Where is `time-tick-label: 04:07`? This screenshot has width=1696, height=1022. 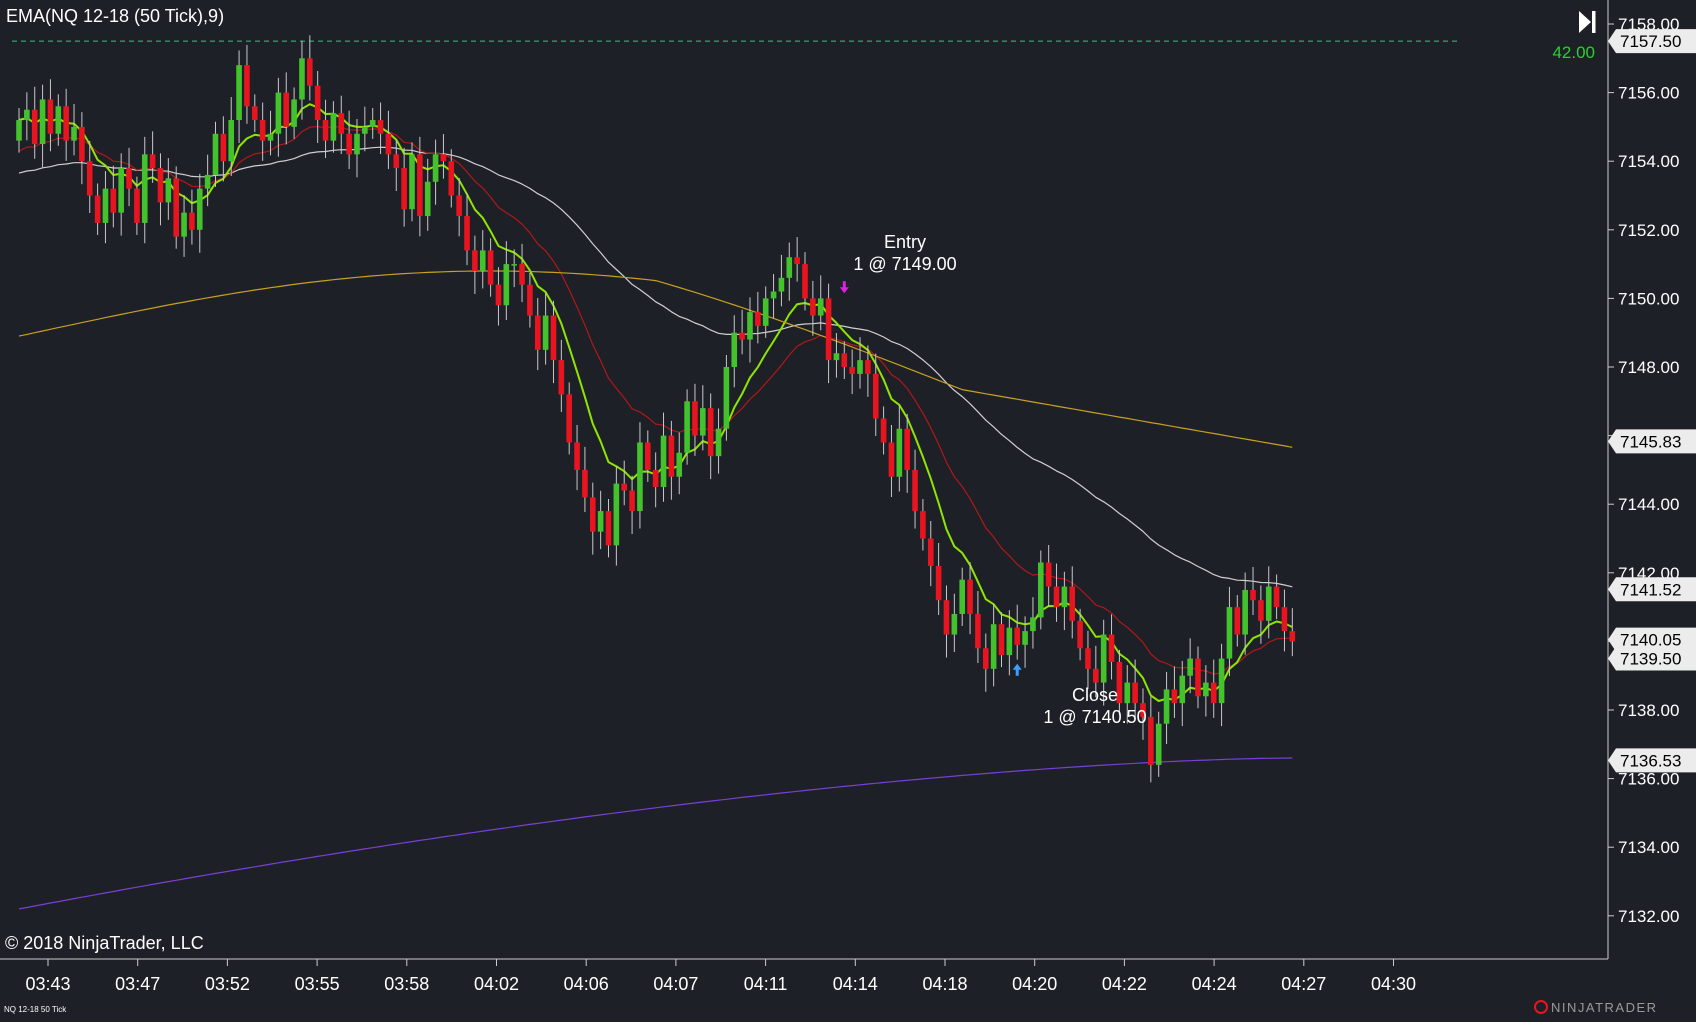 time-tick-label: 04:07 is located at coordinates (675, 984).